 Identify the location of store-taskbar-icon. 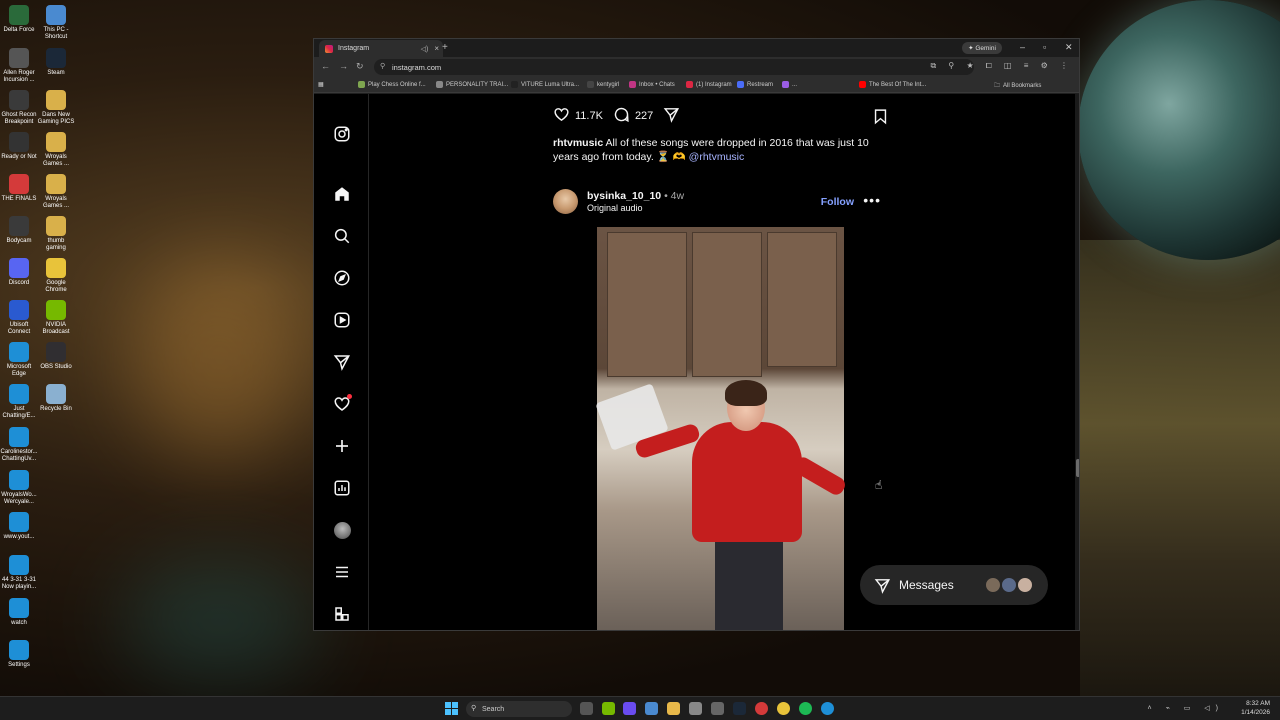
(695, 708).